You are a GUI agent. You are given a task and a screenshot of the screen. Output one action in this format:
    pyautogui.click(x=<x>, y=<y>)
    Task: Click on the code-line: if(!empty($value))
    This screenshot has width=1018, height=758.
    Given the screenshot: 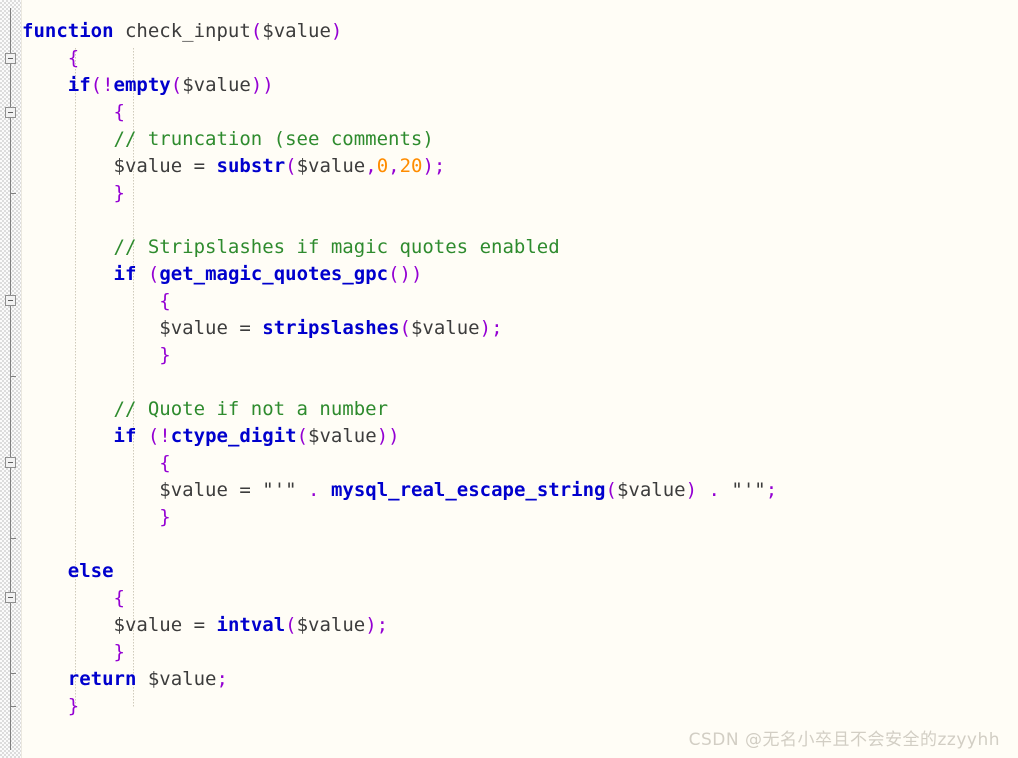 What is the action you would take?
    pyautogui.click(x=148, y=85)
    